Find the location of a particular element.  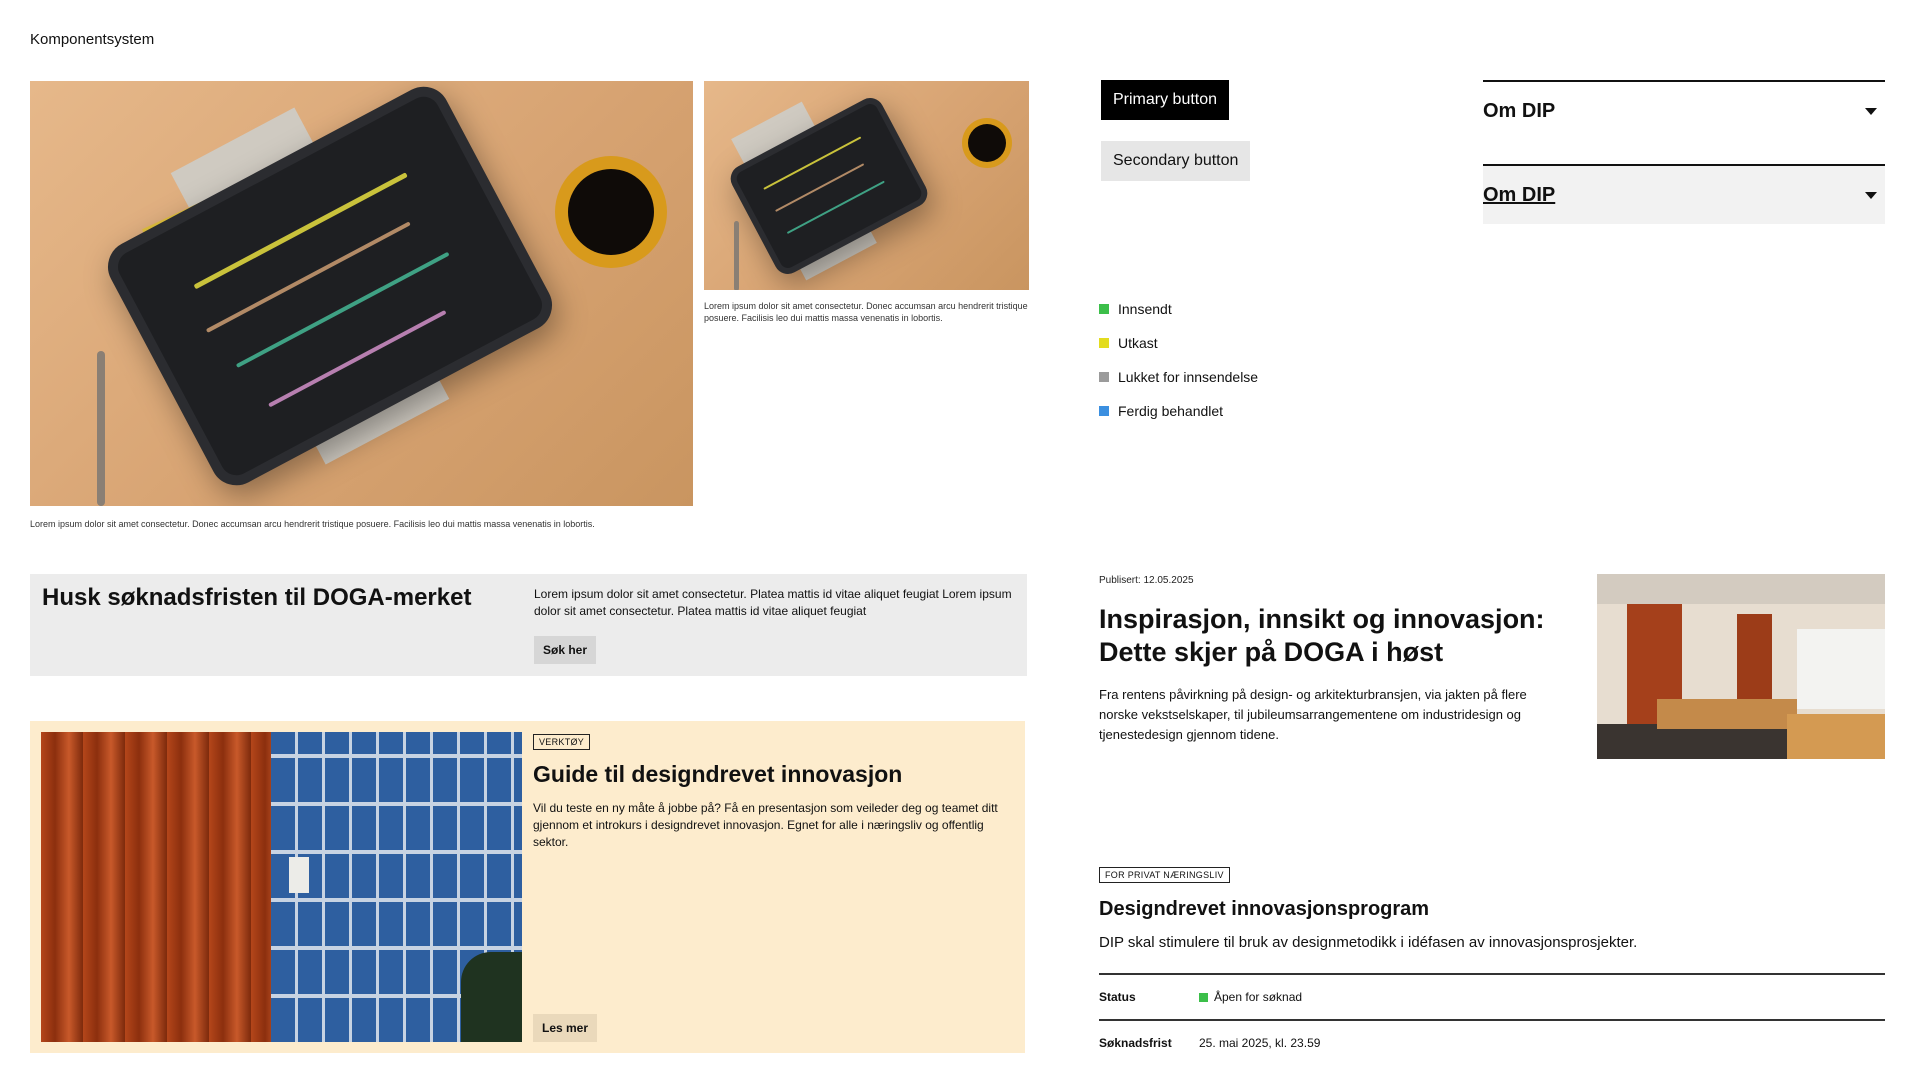

legend-label: Utkast is located at coordinates (1138, 343).